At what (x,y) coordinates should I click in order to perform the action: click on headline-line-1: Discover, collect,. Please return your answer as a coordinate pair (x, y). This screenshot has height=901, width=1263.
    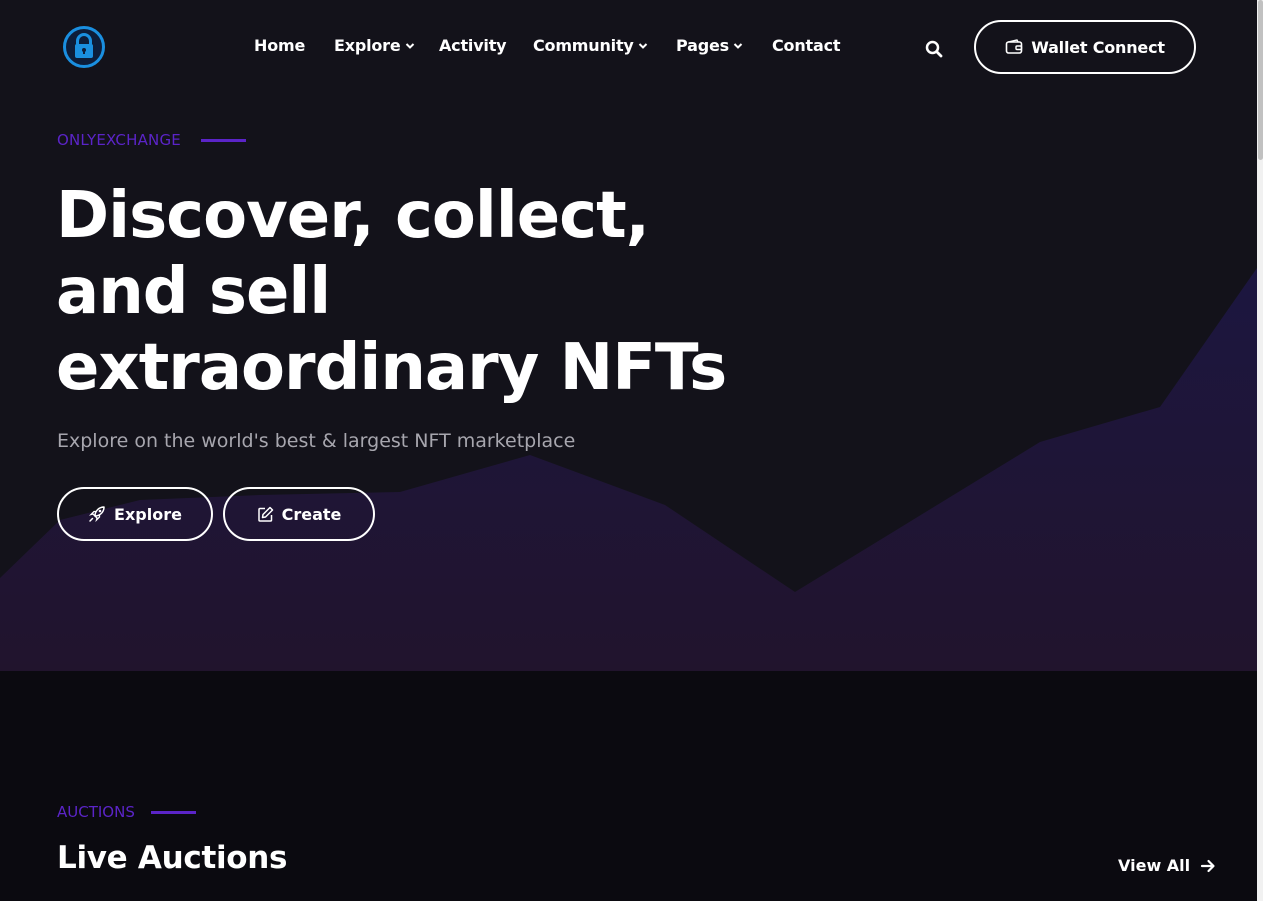
    Looking at the image, I should click on (353, 216).